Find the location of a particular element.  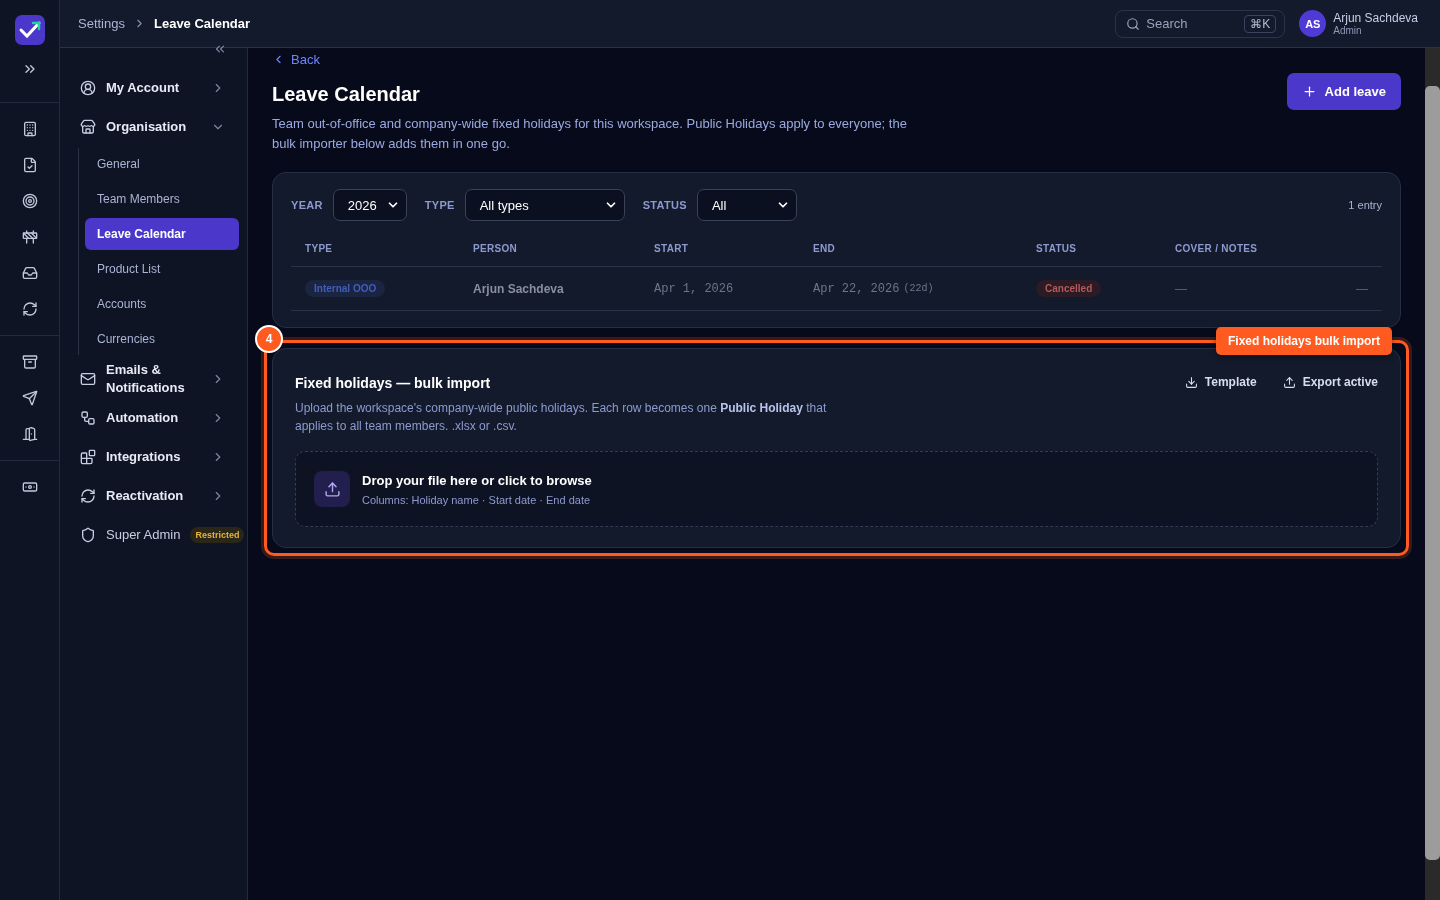

notes-cell: — is located at coordinates (1181, 288).